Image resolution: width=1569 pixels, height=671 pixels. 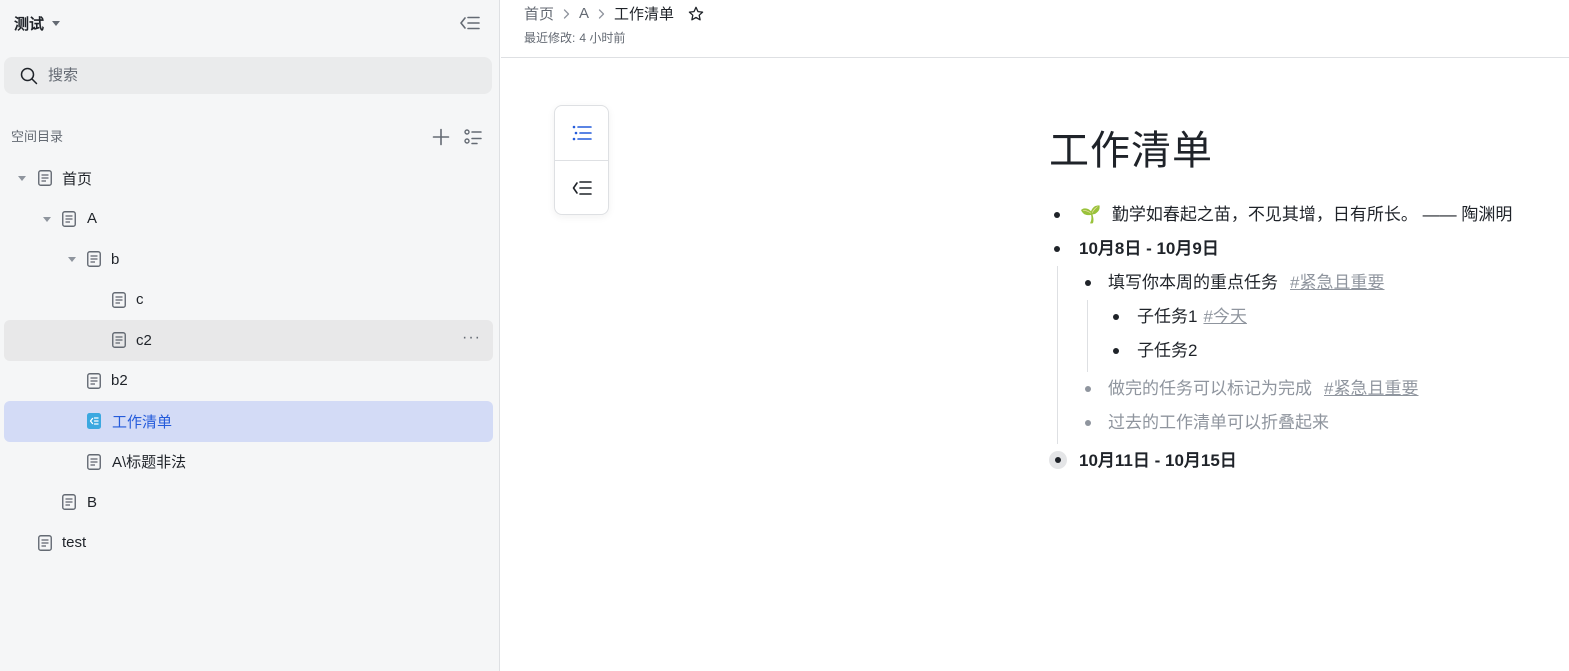 I want to click on list-view-icon, so click(x=473, y=137).